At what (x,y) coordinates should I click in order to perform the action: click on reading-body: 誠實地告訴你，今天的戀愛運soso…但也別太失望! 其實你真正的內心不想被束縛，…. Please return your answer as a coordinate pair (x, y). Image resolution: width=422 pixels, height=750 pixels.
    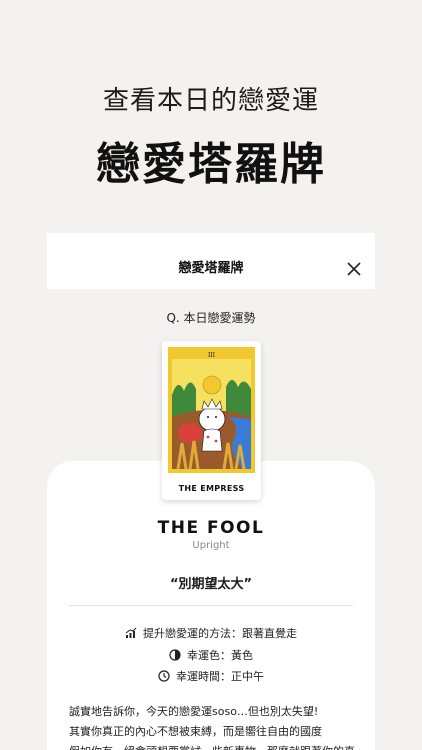
    Looking at the image, I should click on (214, 726).